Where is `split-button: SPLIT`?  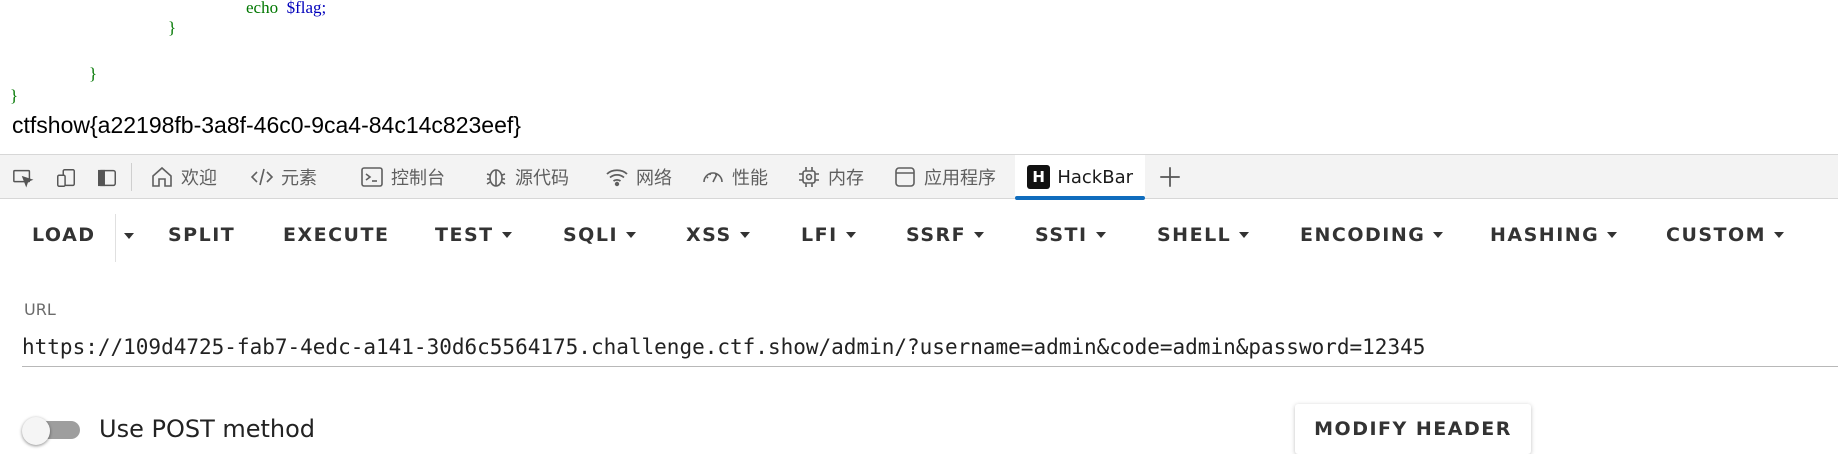 split-button: SPLIT is located at coordinates (201, 235).